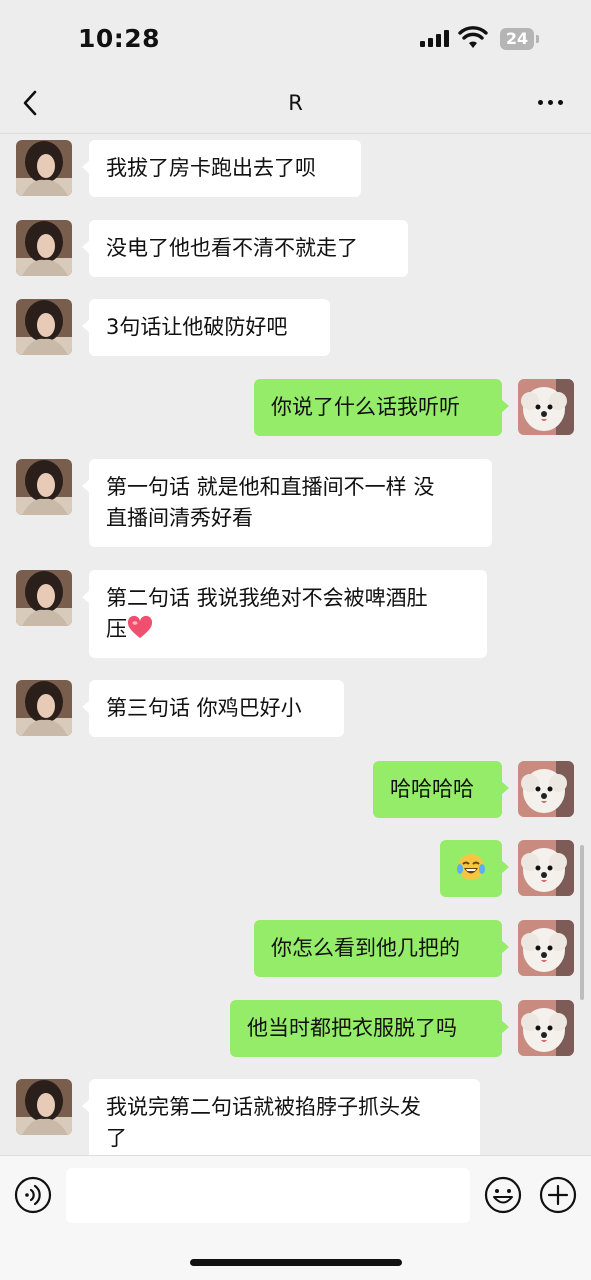  What do you see at coordinates (211, 168) in the screenshot?
I see `message-text: 我拔了房卡跑出去了呗` at bounding box center [211, 168].